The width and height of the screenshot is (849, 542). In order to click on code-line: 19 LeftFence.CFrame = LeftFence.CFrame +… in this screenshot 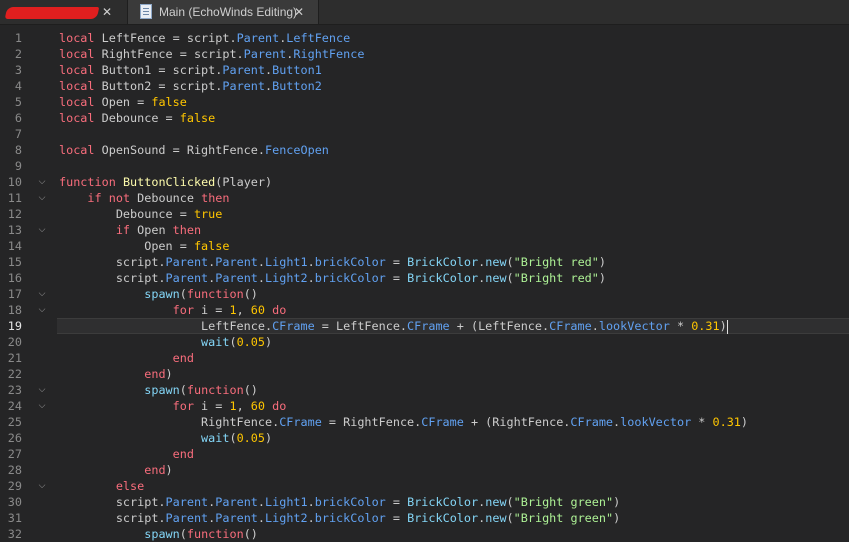, I will do `click(424, 326)`.